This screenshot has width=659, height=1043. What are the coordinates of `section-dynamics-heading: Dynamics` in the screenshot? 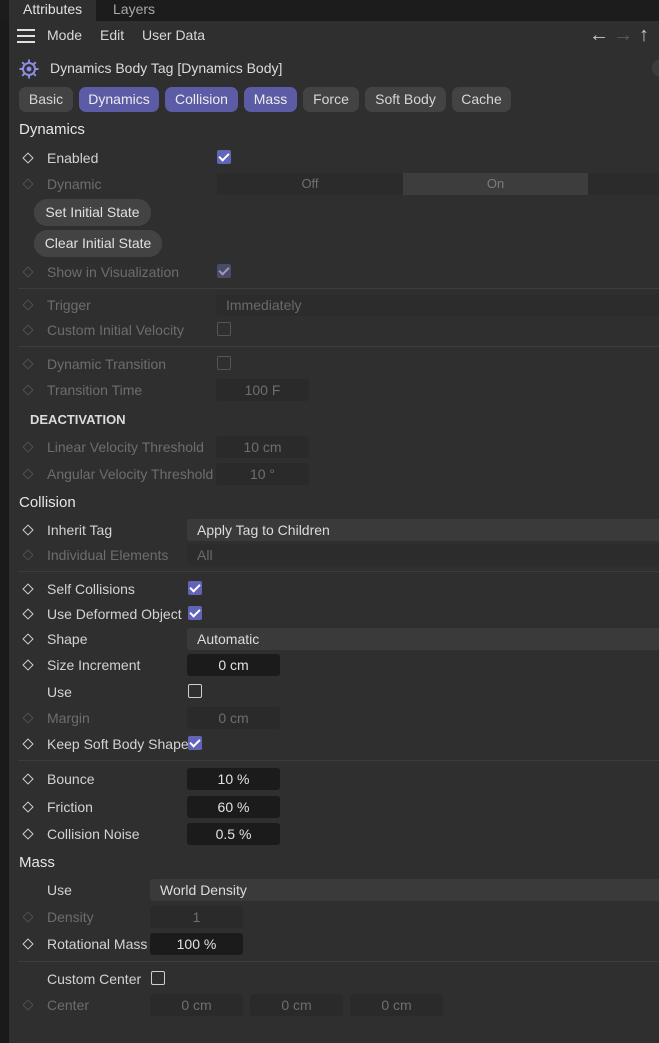 It's located at (52, 129).